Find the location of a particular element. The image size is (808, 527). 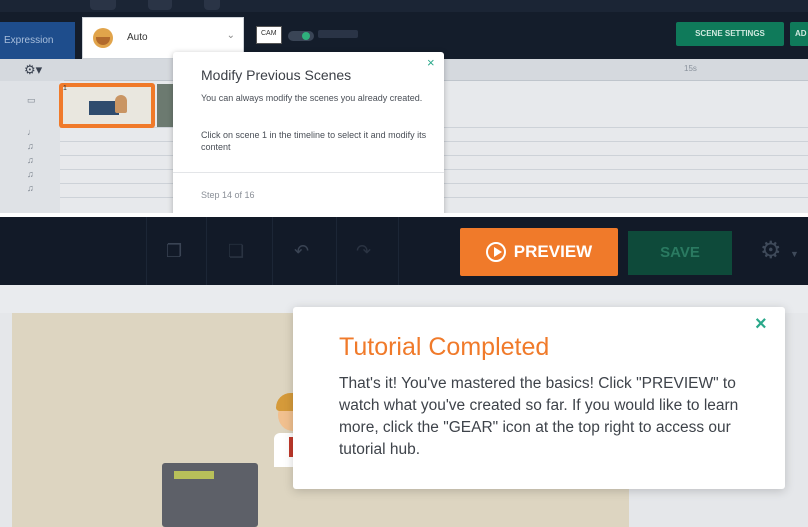

camera-label: CAM is located at coordinates (269, 33).